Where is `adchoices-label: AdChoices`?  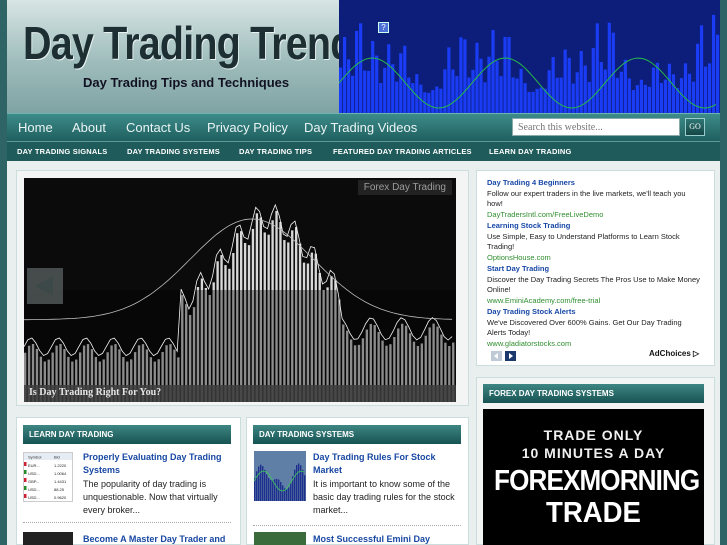
adchoices-label: AdChoices is located at coordinates (670, 353).